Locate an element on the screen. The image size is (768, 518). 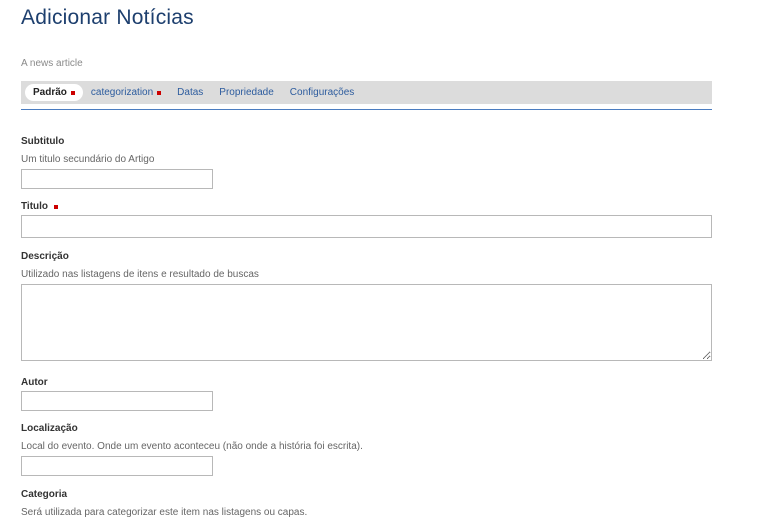
field-author: Autor is located at coordinates (117, 394).